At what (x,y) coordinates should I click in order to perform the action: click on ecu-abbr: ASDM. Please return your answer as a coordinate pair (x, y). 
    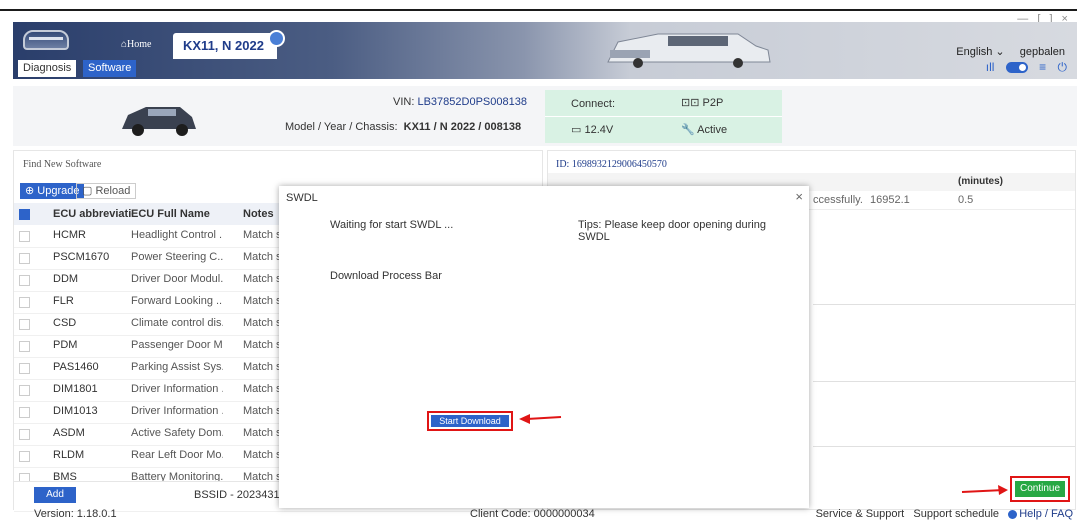
    Looking at the image, I should click on (69, 433).